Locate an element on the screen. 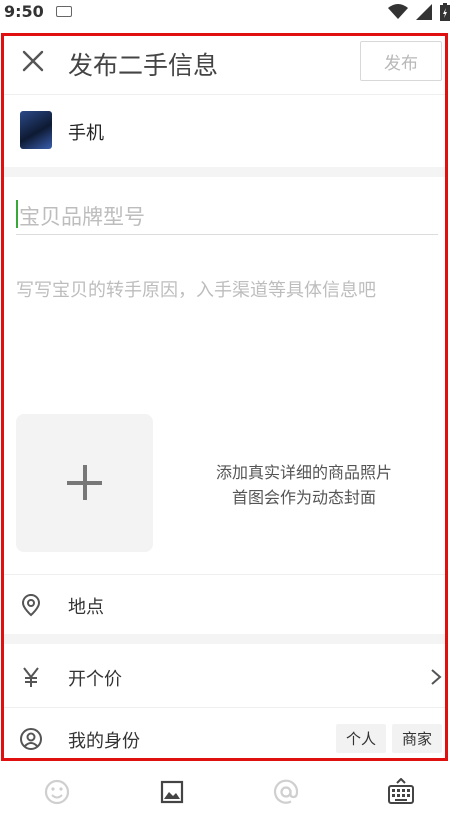  identity-merchant-button: 商家 is located at coordinates (416, 738).